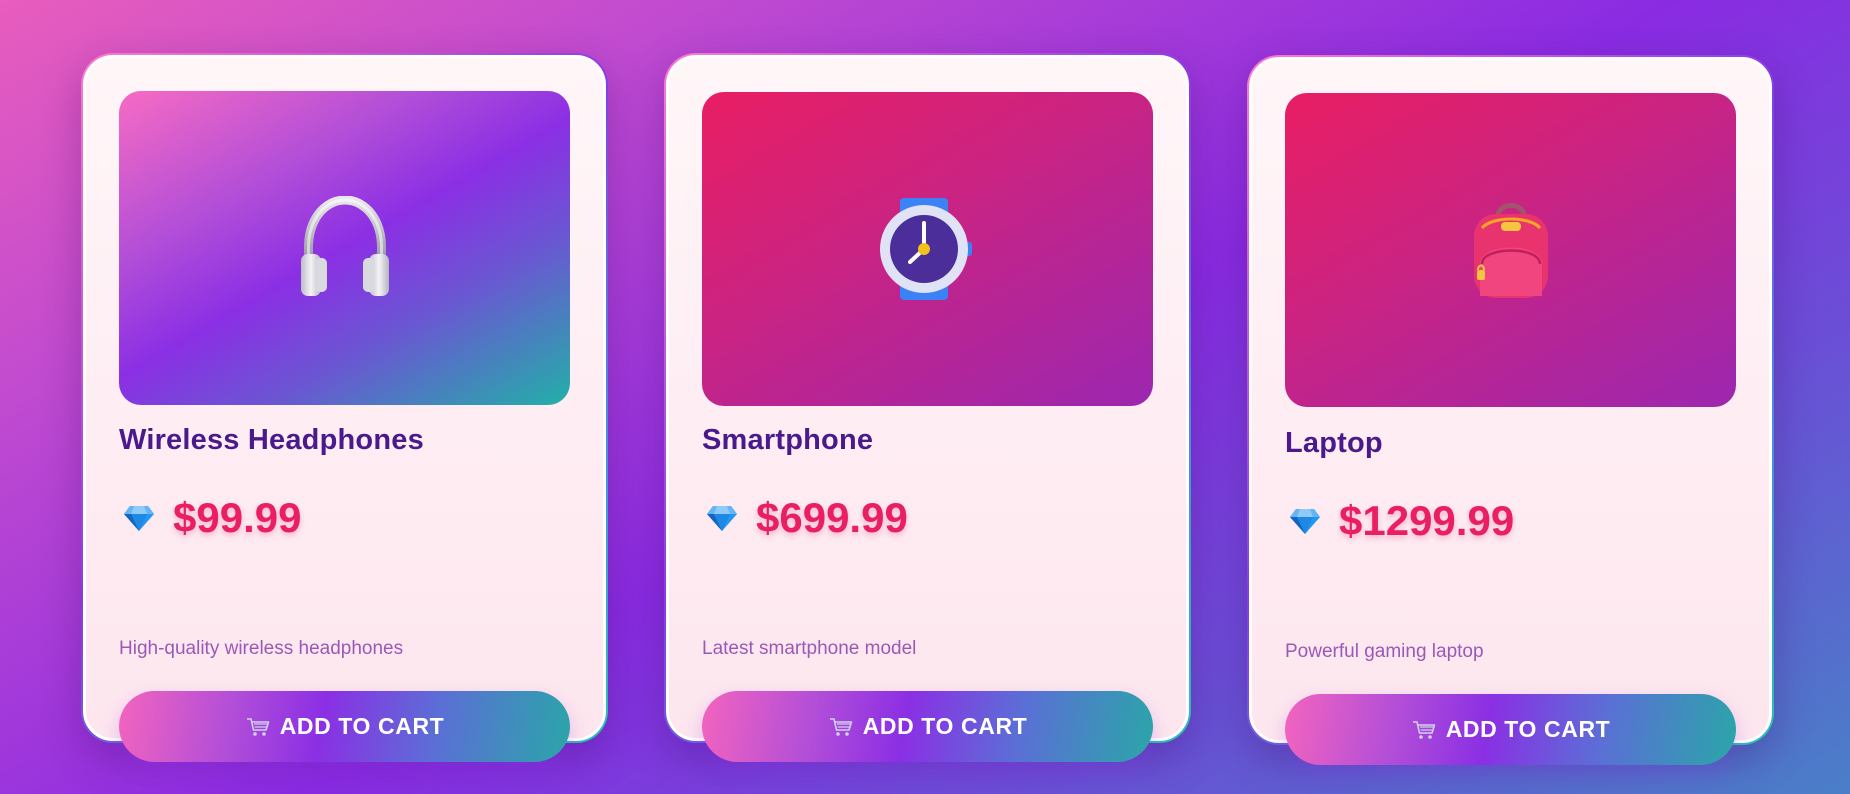  Describe the element at coordinates (237, 517) in the screenshot. I see `product-price: $99.99` at that location.